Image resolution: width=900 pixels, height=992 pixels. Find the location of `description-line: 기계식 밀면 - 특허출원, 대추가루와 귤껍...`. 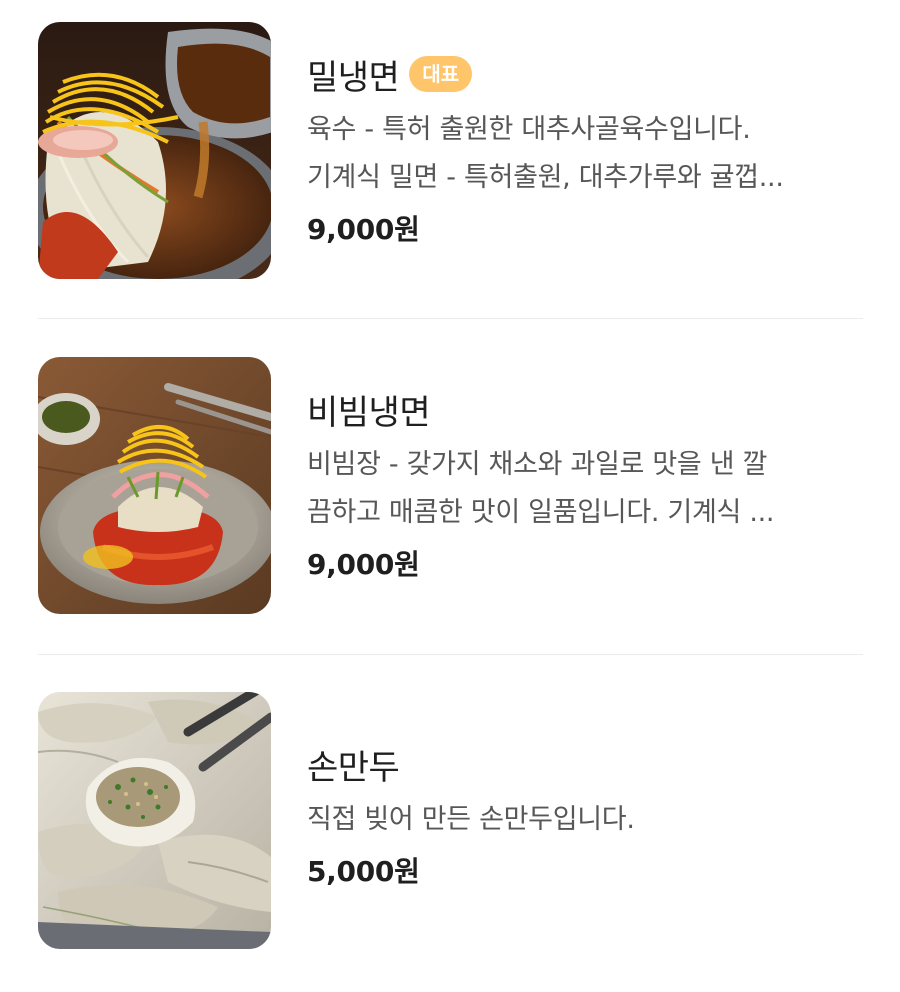

description-line: 기계식 밀면 - 특허출원, 대추가루와 귤껍... is located at coordinates (545, 177).